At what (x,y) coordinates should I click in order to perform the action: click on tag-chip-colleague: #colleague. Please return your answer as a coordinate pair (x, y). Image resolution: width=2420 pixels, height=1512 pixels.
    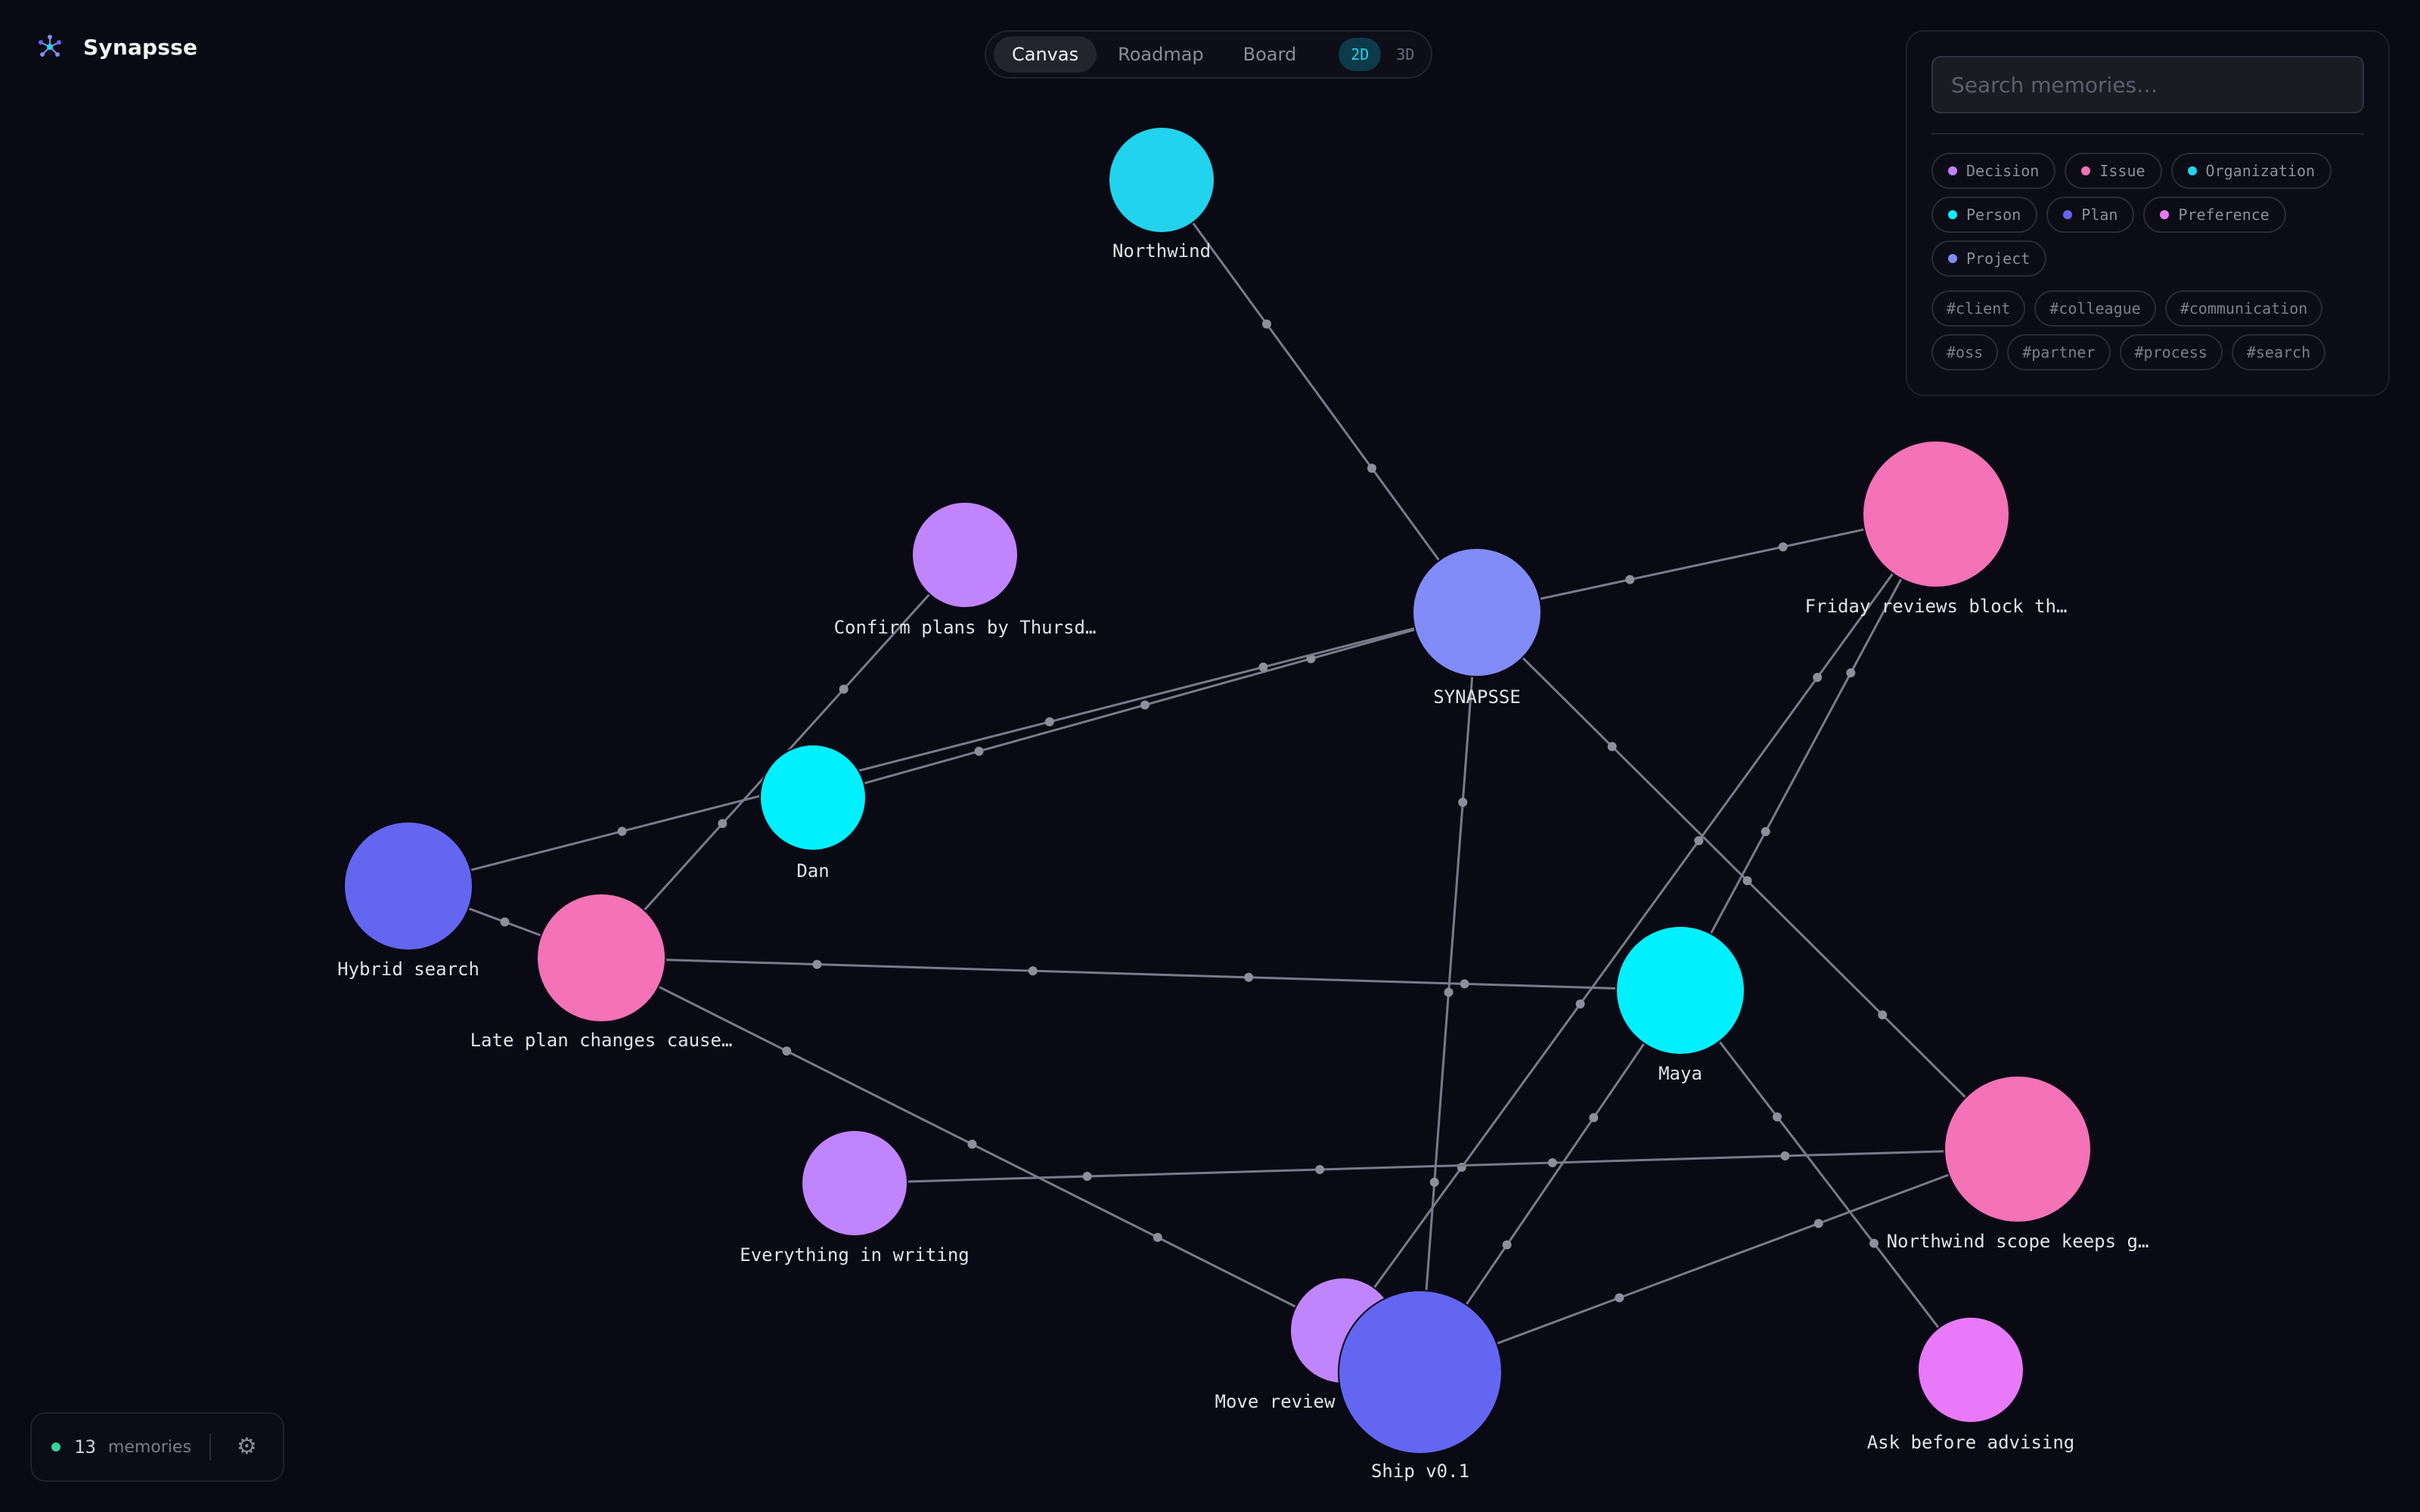
    Looking at the image, I should click on (2095, 308).